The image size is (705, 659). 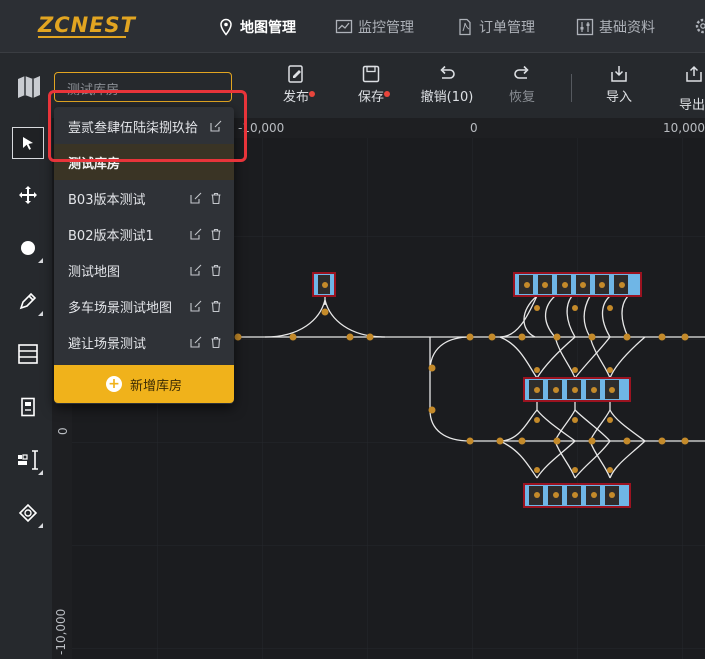 I want to click on import-icon, so click(x=619, y=74).